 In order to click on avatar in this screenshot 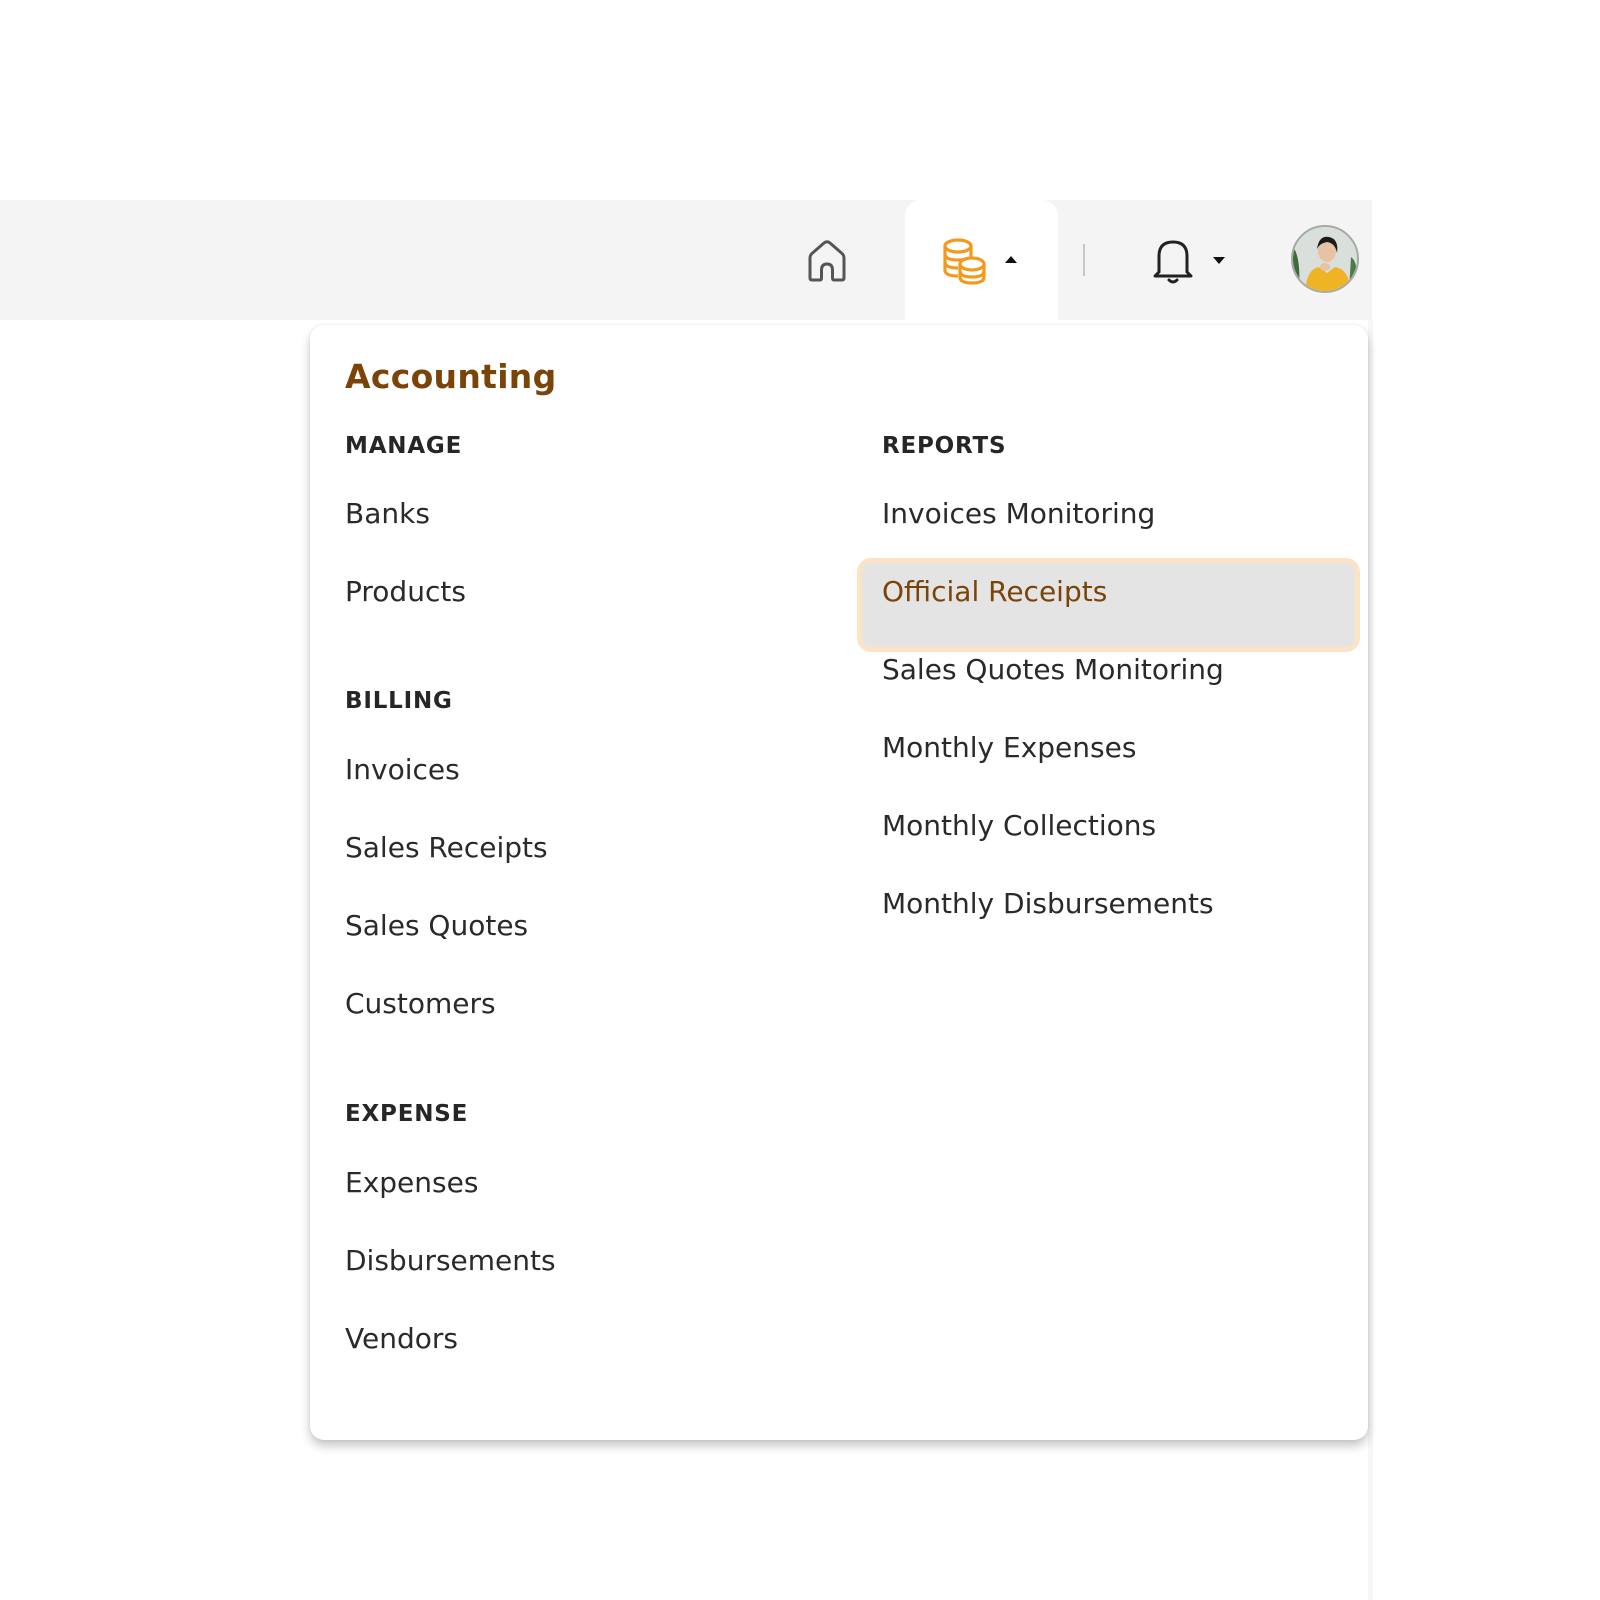, I will do `click(1325, 259)`.